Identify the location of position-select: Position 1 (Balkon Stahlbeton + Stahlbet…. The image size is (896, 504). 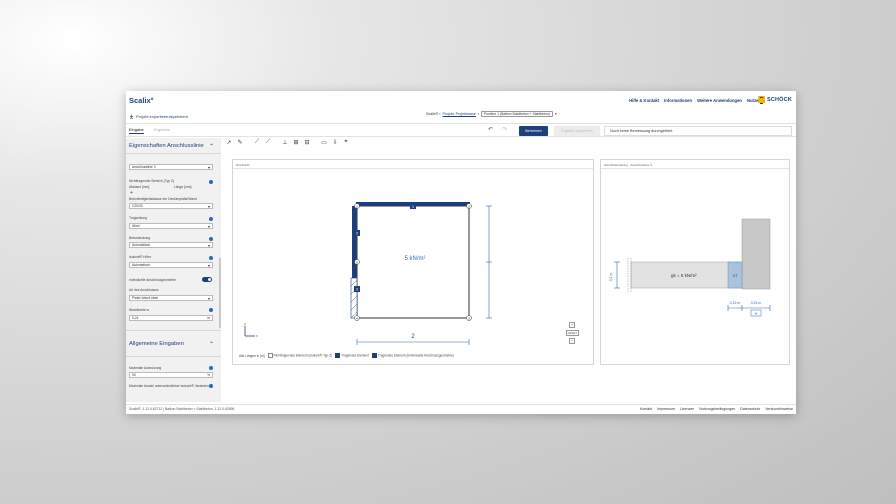
(517, 114).